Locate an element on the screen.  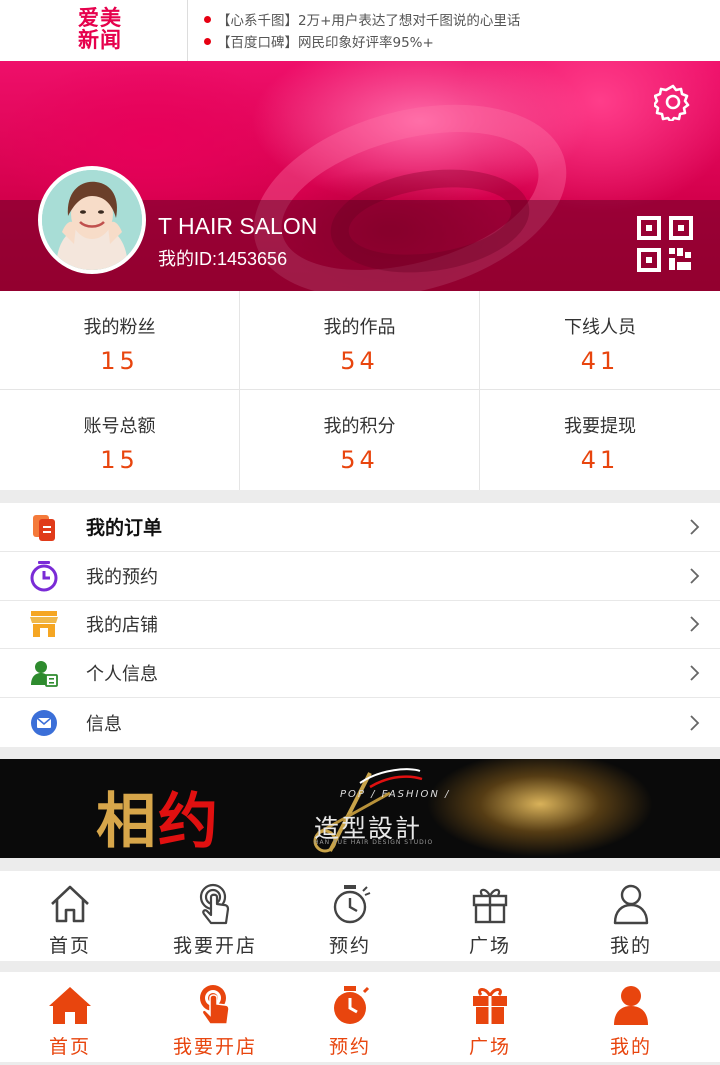
menu-item-profile: 个人信息 is located at coordinates (360, 674).